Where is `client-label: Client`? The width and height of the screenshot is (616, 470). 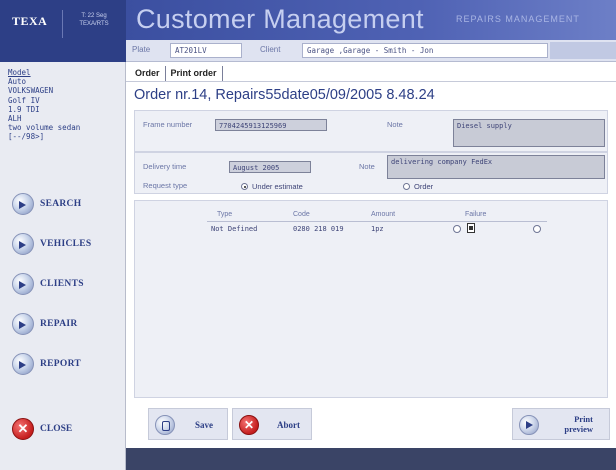 client-label: Client is located at coordinates (270, 49).